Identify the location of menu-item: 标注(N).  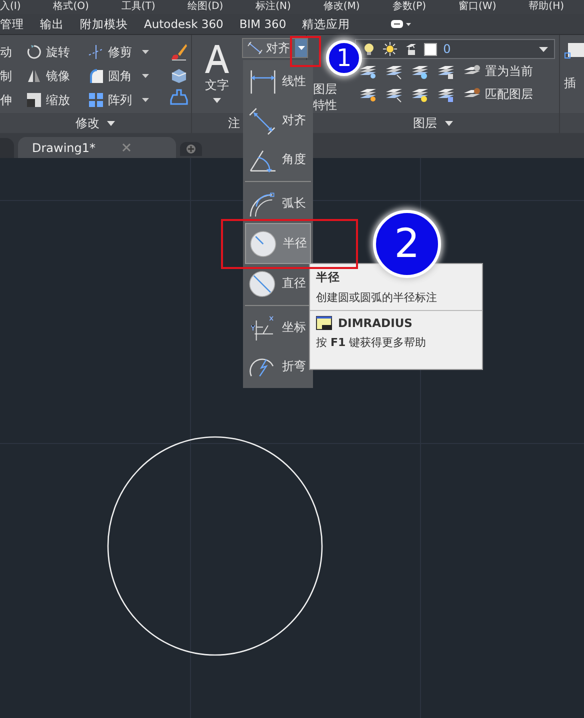
(273, 7).